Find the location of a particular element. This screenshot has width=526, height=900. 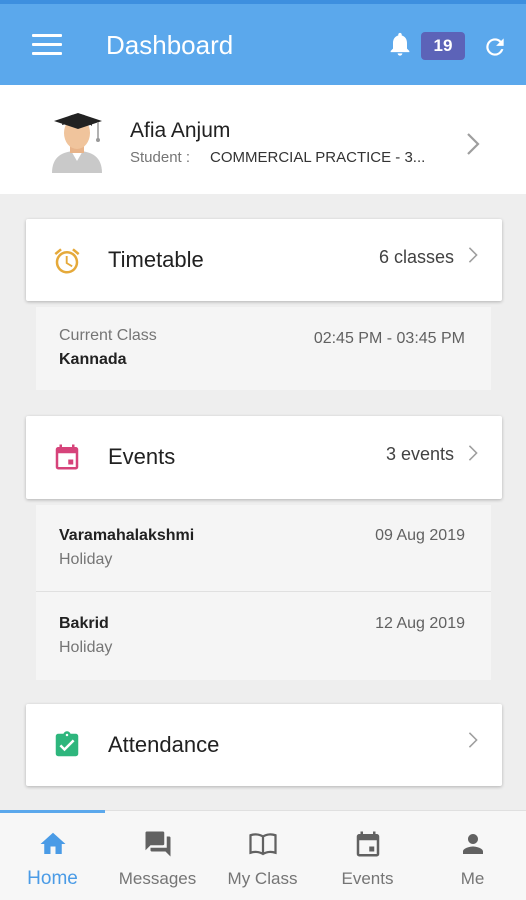

event-date: 12 Aug 2019 is located at coordinates (420, 623).